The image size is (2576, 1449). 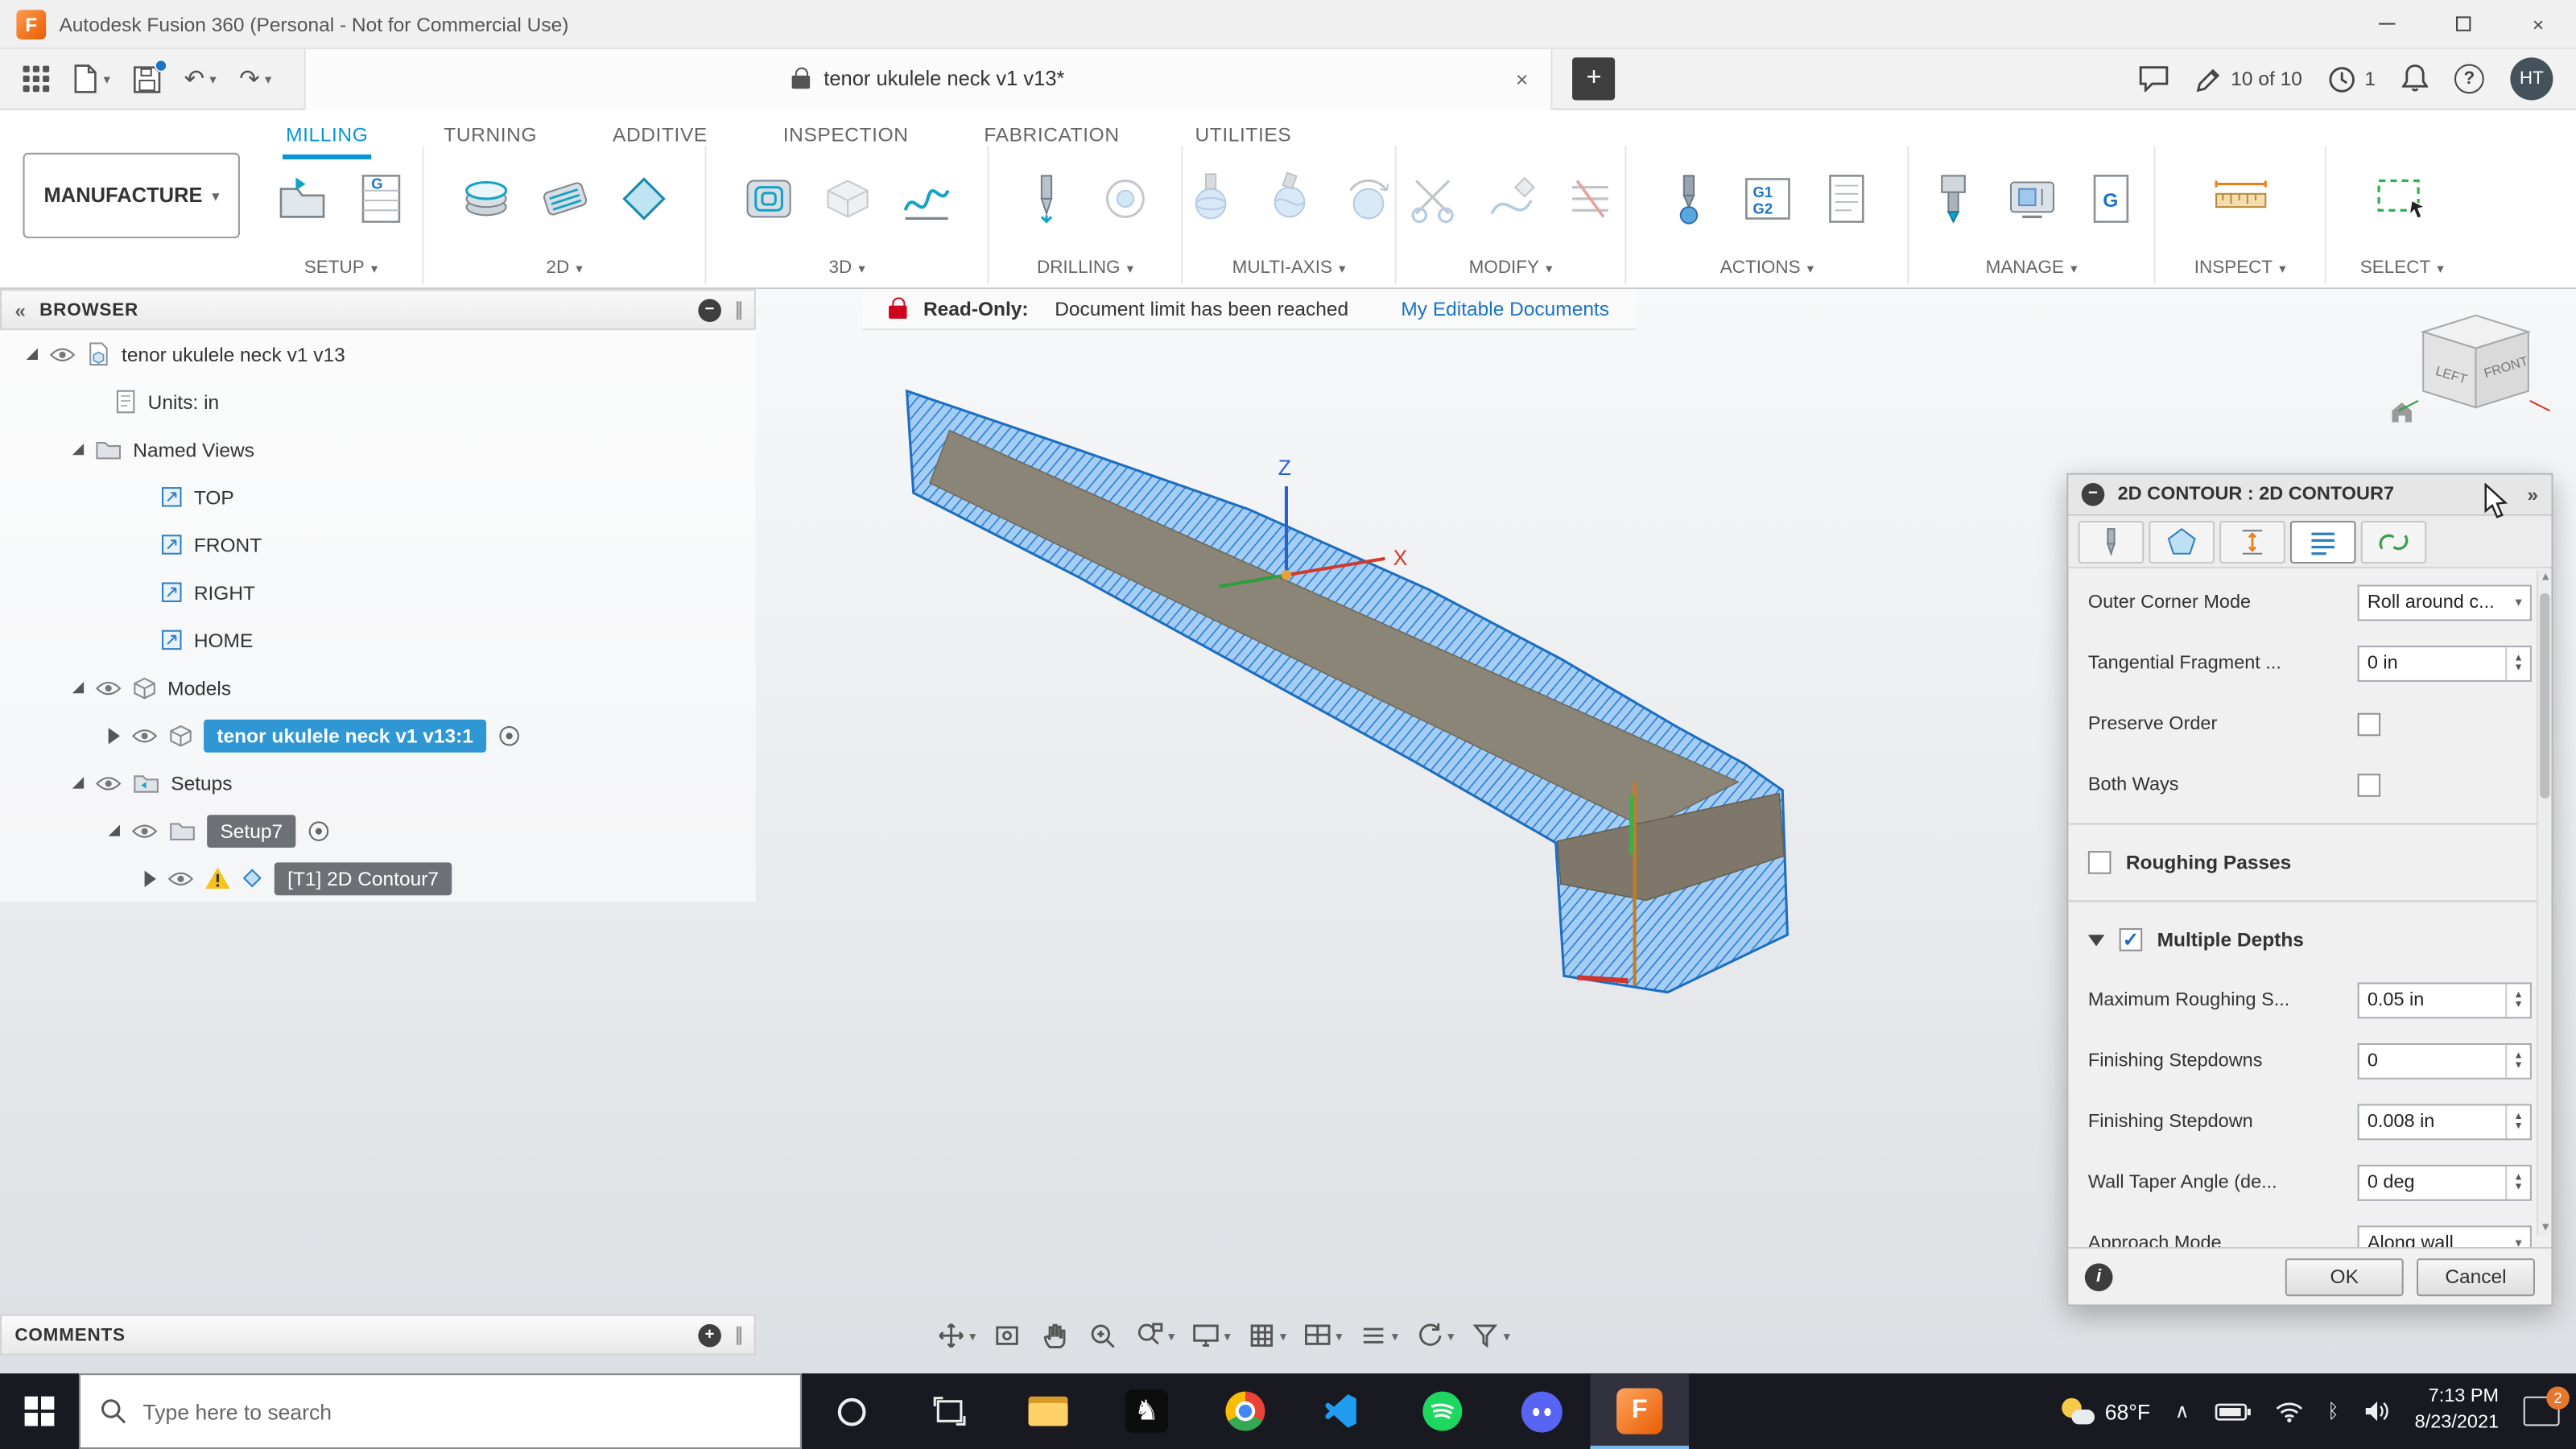 I want to click on cancel-button: Cancel, so click(x=2476, y=1276).